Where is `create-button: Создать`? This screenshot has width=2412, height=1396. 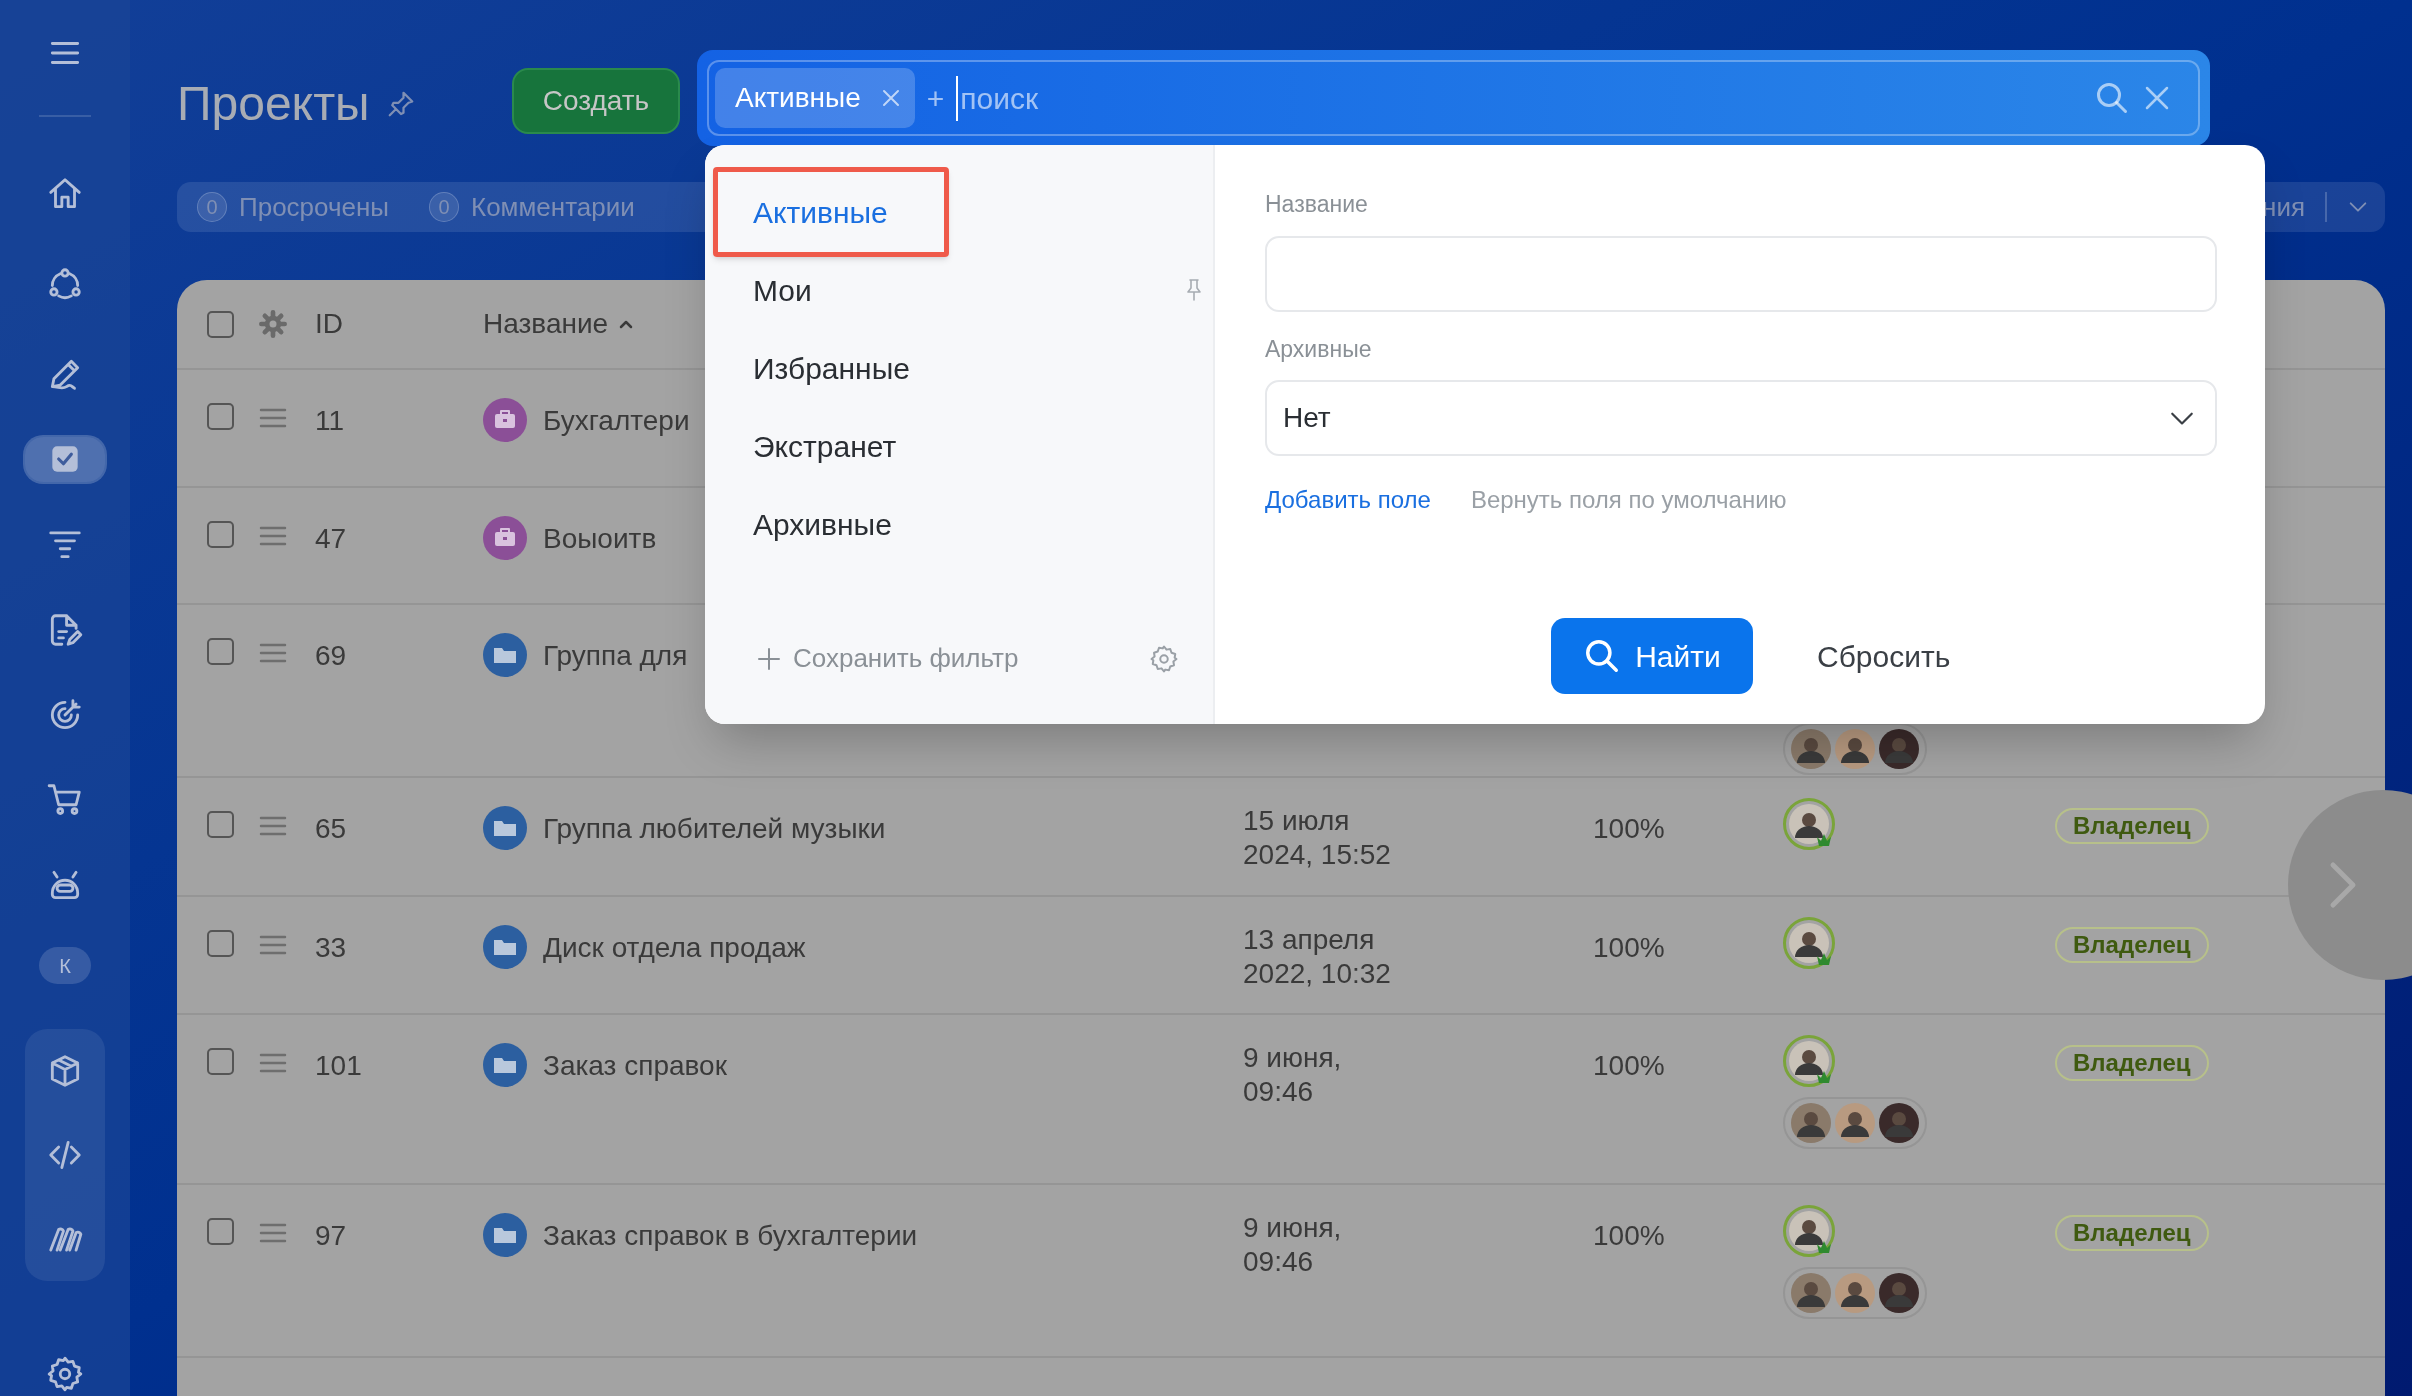 create-button: Создать is located at coordinates (596, 101).